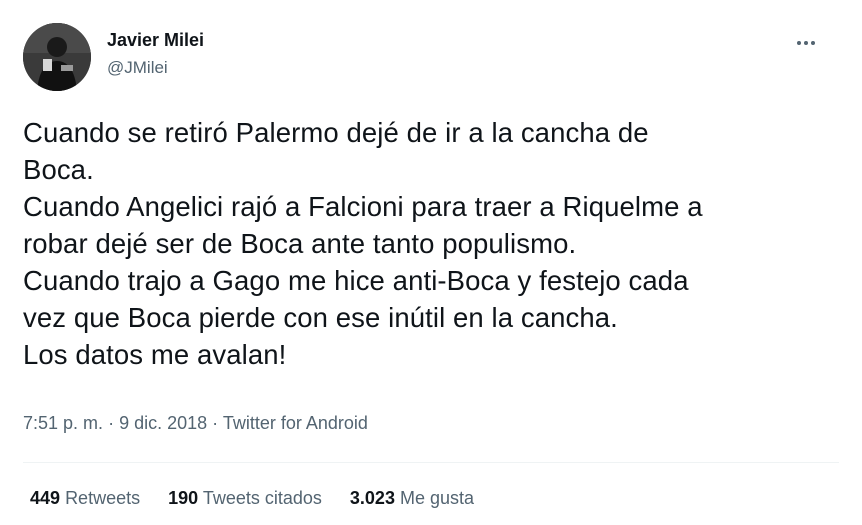 The width and height of the screenshot is (862, 525). I want to click on quote-tweets-stat: 190 Tweets citados, so click(245, 498).